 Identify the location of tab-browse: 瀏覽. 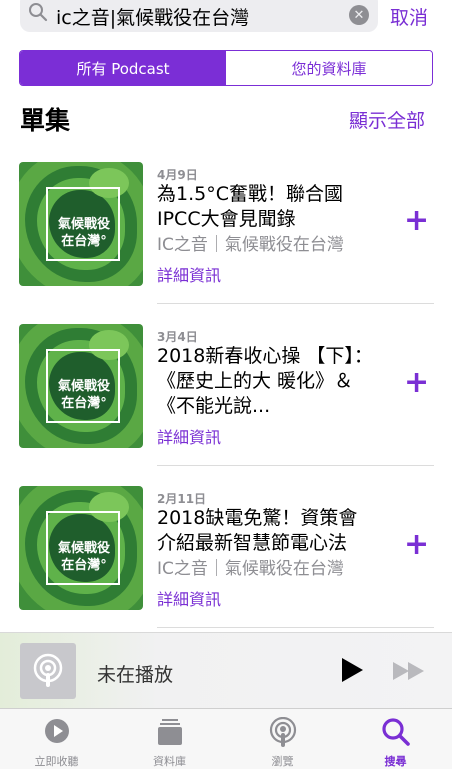
(282, 739).